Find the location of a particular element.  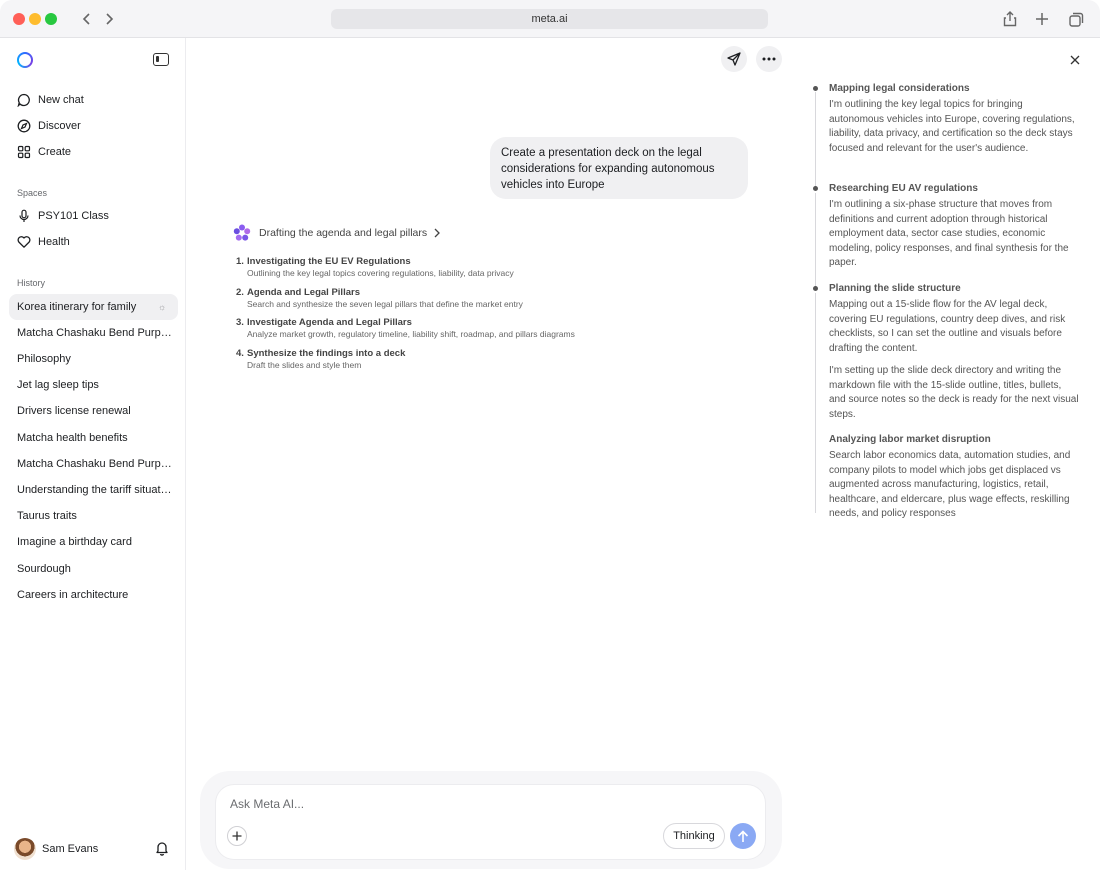

plus-icon is located at coordinates (237, 836).